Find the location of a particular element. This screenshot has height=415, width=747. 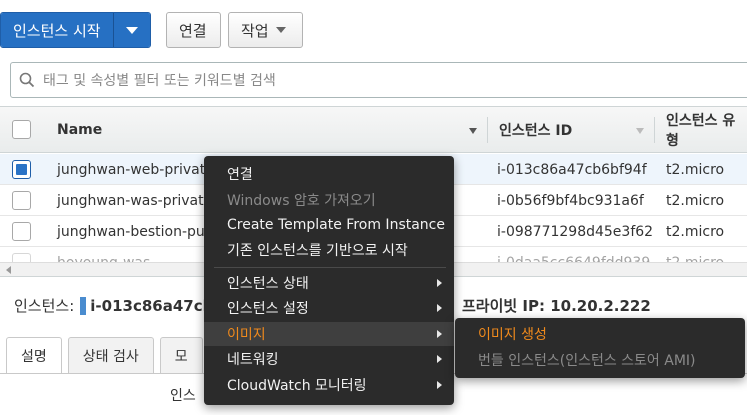

private-ip: 프라이빗 IP: 10.20.2.222 is located at coordinates (556, 306).